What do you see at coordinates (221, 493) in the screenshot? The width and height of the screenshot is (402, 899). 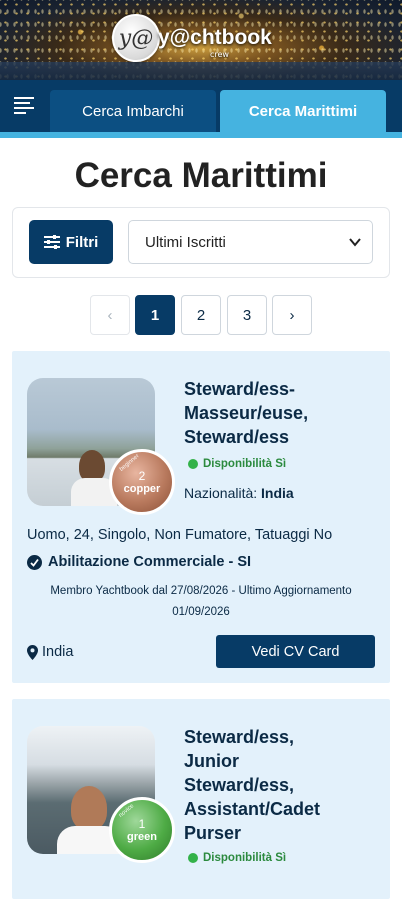 I see `nationality-label: Nazionalità:` at bounding box center [221, 493].